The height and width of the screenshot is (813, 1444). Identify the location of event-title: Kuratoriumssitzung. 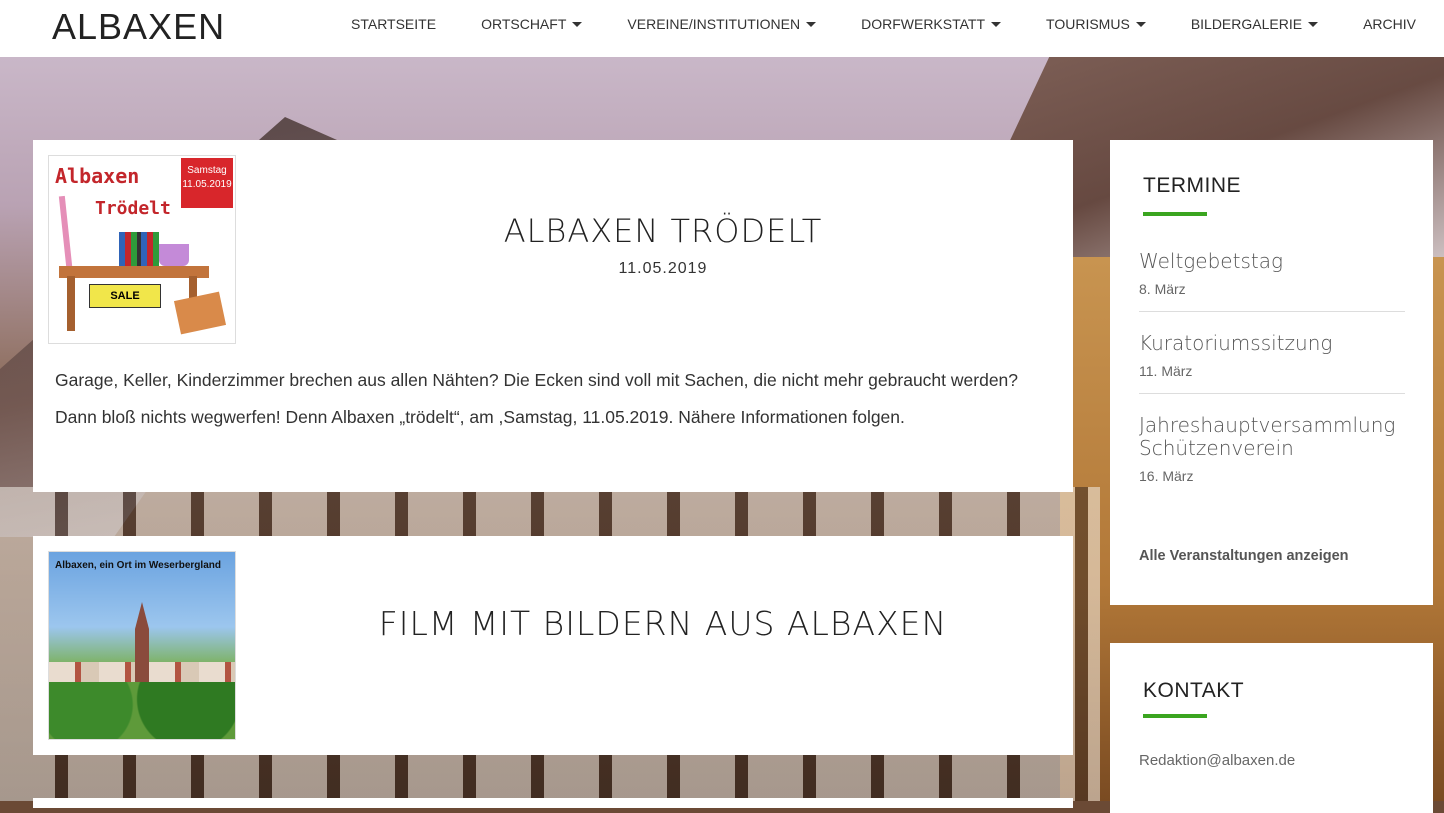
(1272, 343).